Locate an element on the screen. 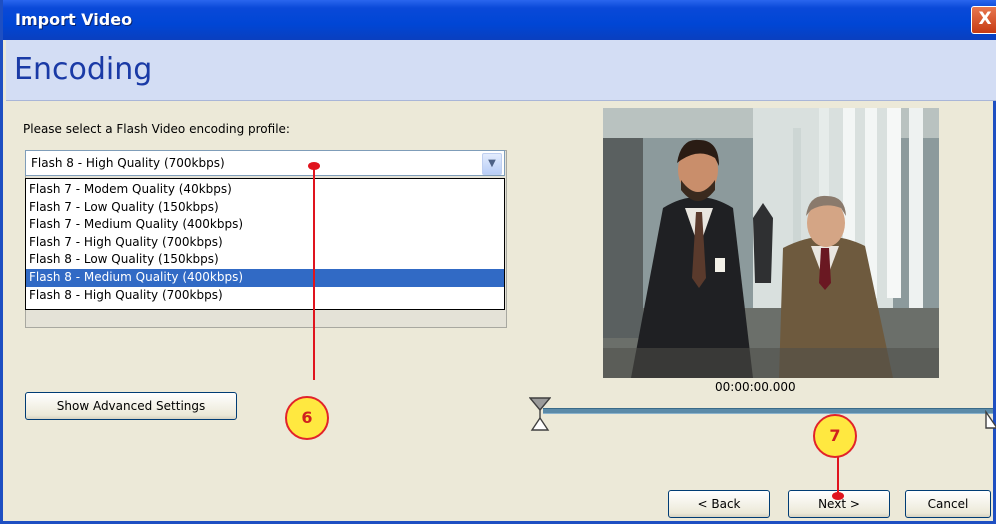 This screenshot has height=524, width=996. step-callout-7: 7 is located at coordinates (835, 436).